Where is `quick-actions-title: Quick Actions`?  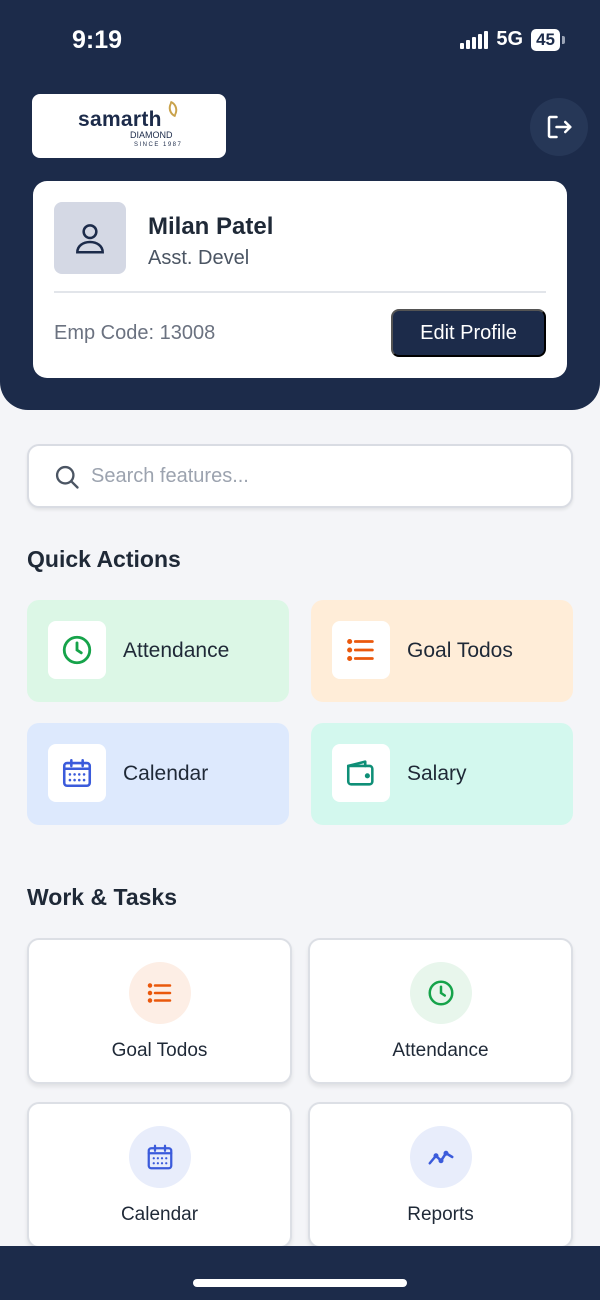 quick-actions-title: Quick Actions is located at coordinates (104, 559).